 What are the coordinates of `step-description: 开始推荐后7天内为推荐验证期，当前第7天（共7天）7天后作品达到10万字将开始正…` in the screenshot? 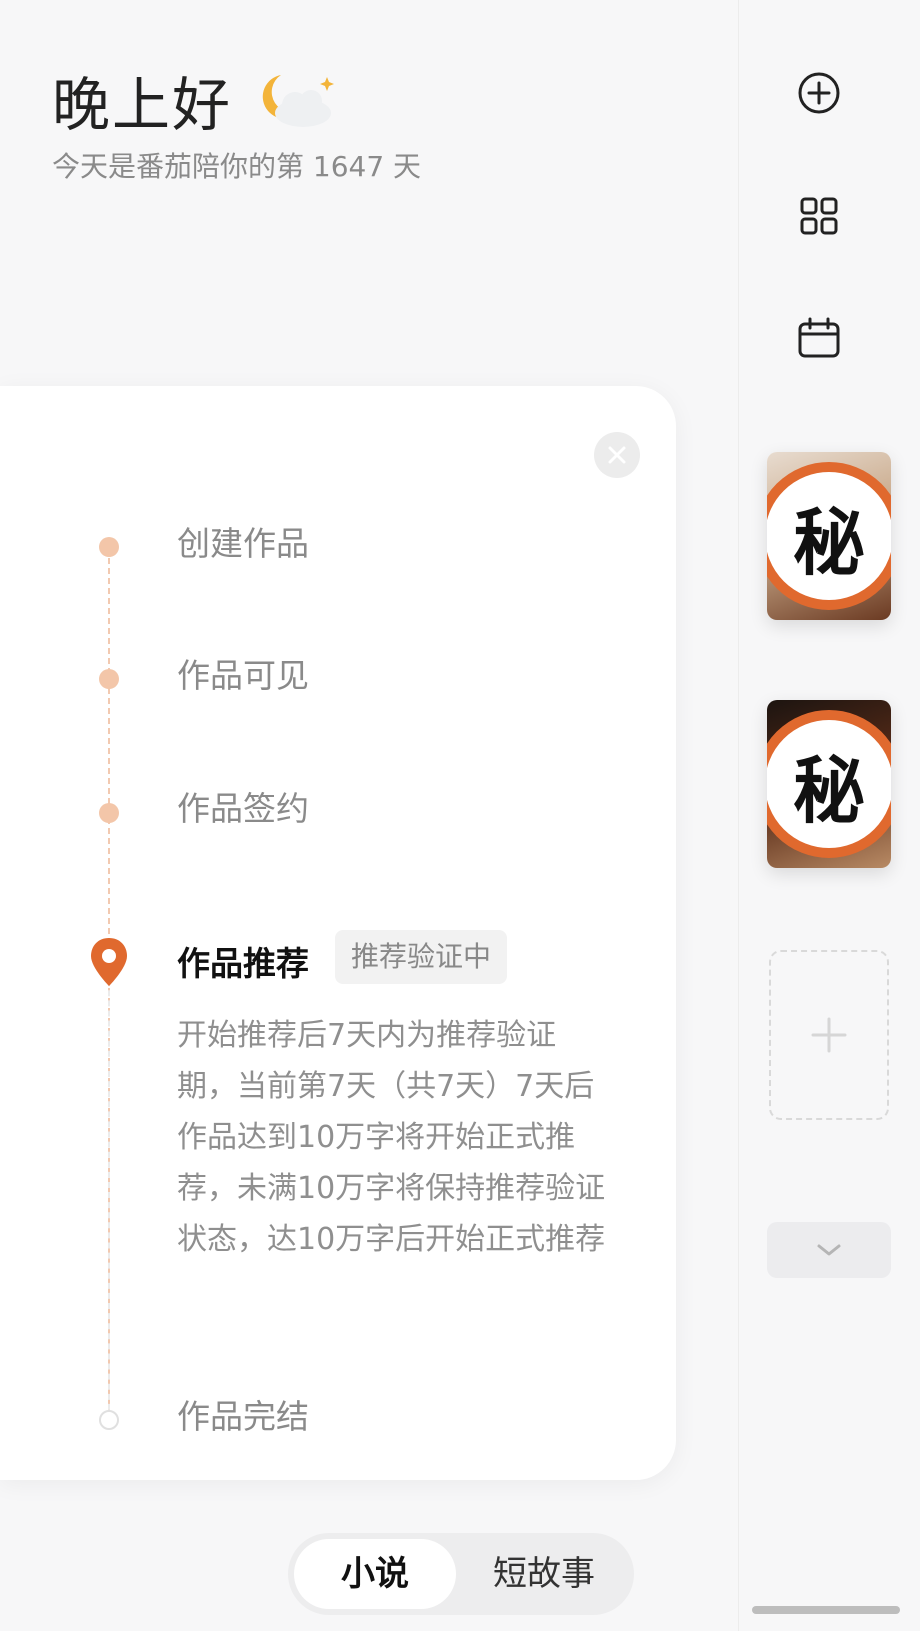 It's located at (391, 1137).